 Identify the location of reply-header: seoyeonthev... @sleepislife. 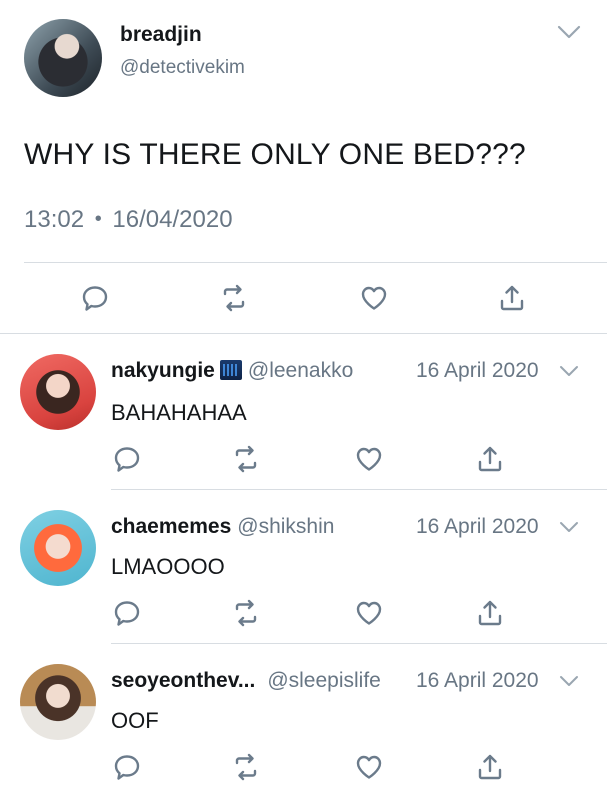
(246, 681).